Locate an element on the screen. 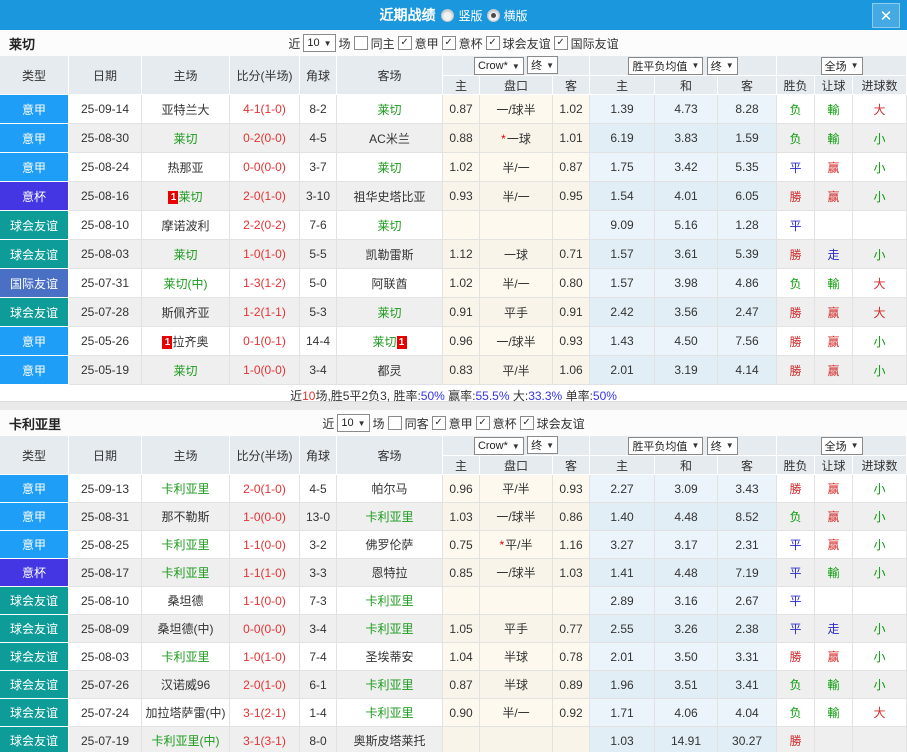 This screenshot has width=907, height=752. odds-handicap is located at coordinates (516, 601).